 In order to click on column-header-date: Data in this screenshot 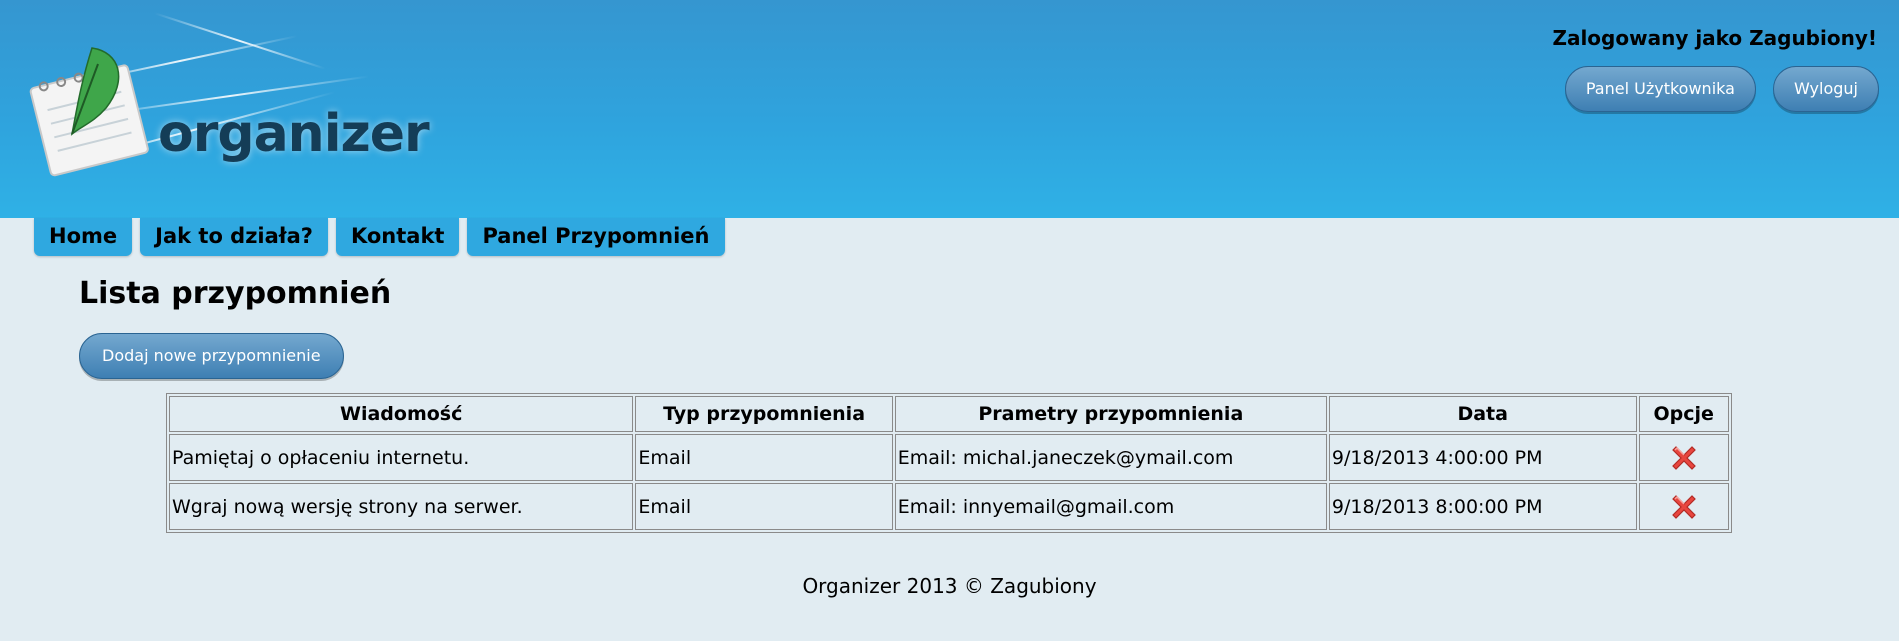, I will do `click(1482, 414)`.